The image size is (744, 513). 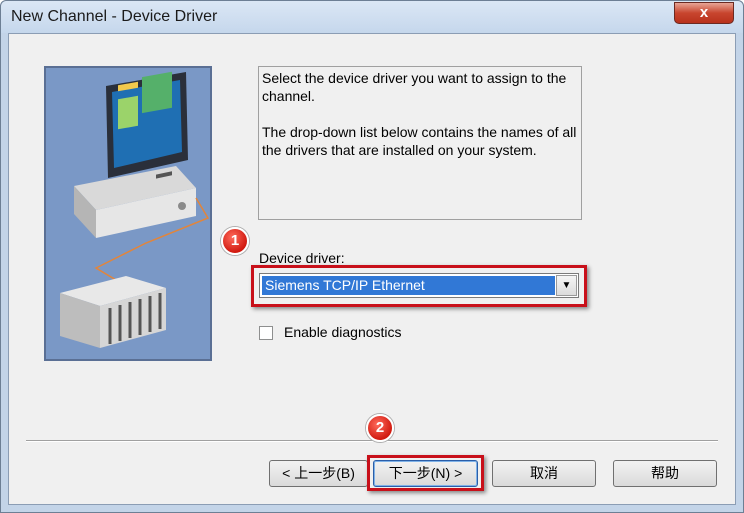 What do you see at coordinates (566, 285) in the screenshot?
I see `chevron-down-icon: ▼` at bounding box center [566, 285].